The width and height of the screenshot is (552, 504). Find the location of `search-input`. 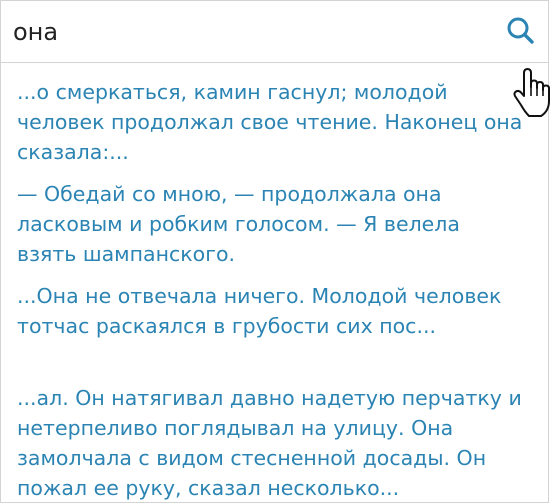

search-input is located at coordinates (248, 32).